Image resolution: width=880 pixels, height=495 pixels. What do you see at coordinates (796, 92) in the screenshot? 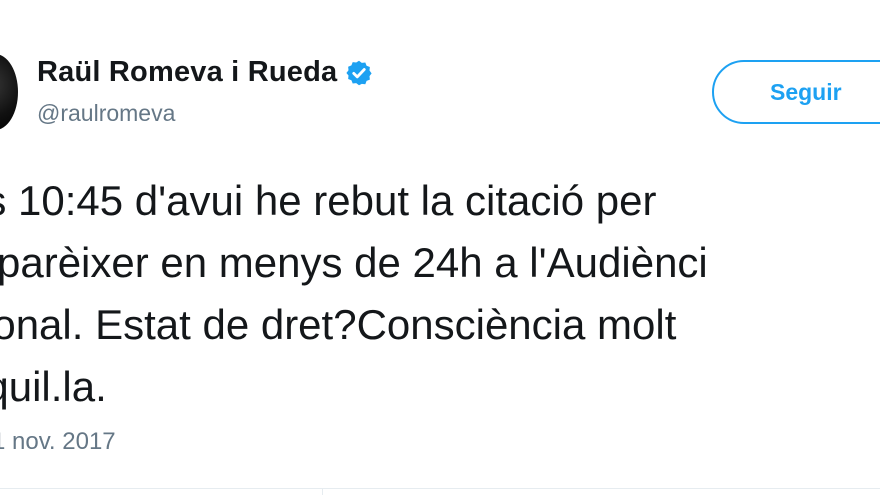
I see `follow-button: Seguir` at bounding box center [796, 92].